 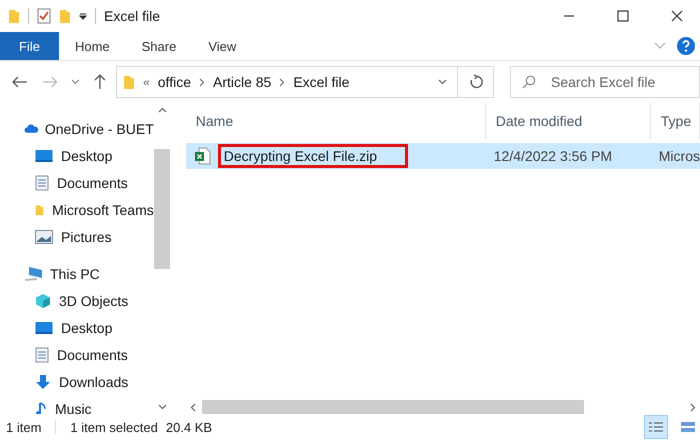 I want to click on excel-file-icon, so click(x=203, y=156).